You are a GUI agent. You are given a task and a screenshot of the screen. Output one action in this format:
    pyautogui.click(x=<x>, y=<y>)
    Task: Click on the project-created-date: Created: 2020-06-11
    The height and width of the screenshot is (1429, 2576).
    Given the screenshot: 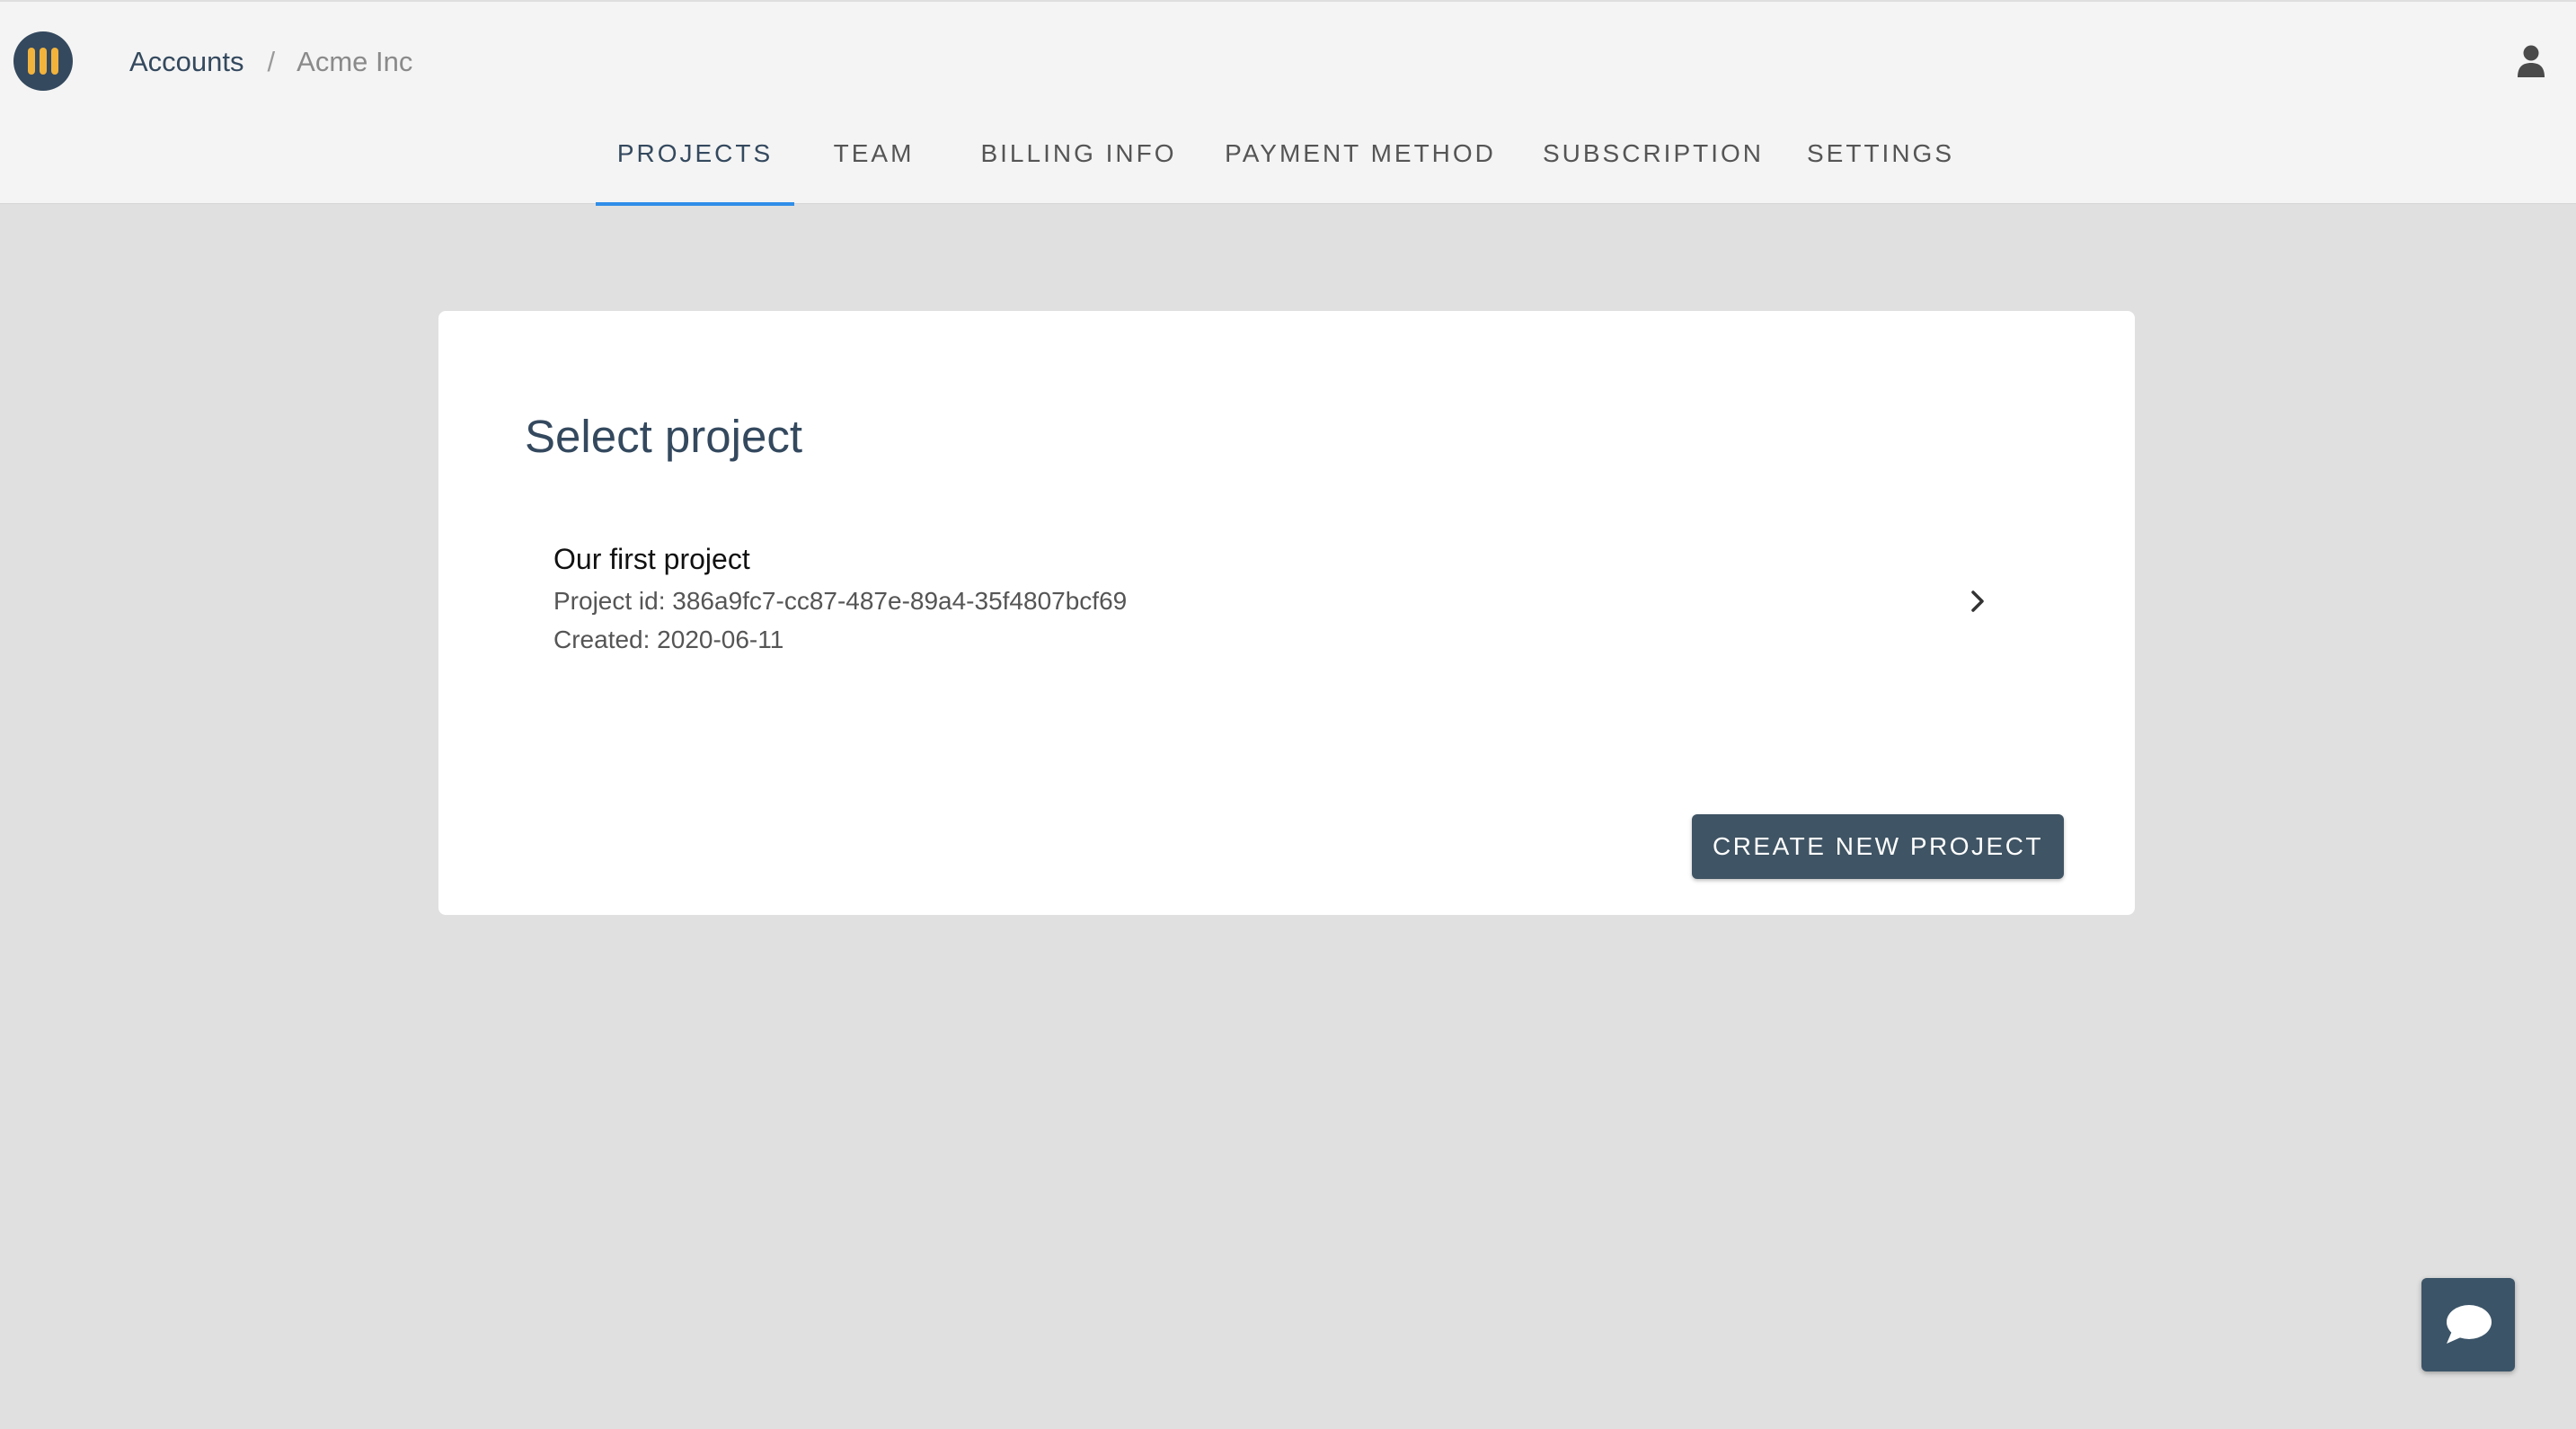 What is the action you would take?
    pyautogui.click(x=669, y=639)
    